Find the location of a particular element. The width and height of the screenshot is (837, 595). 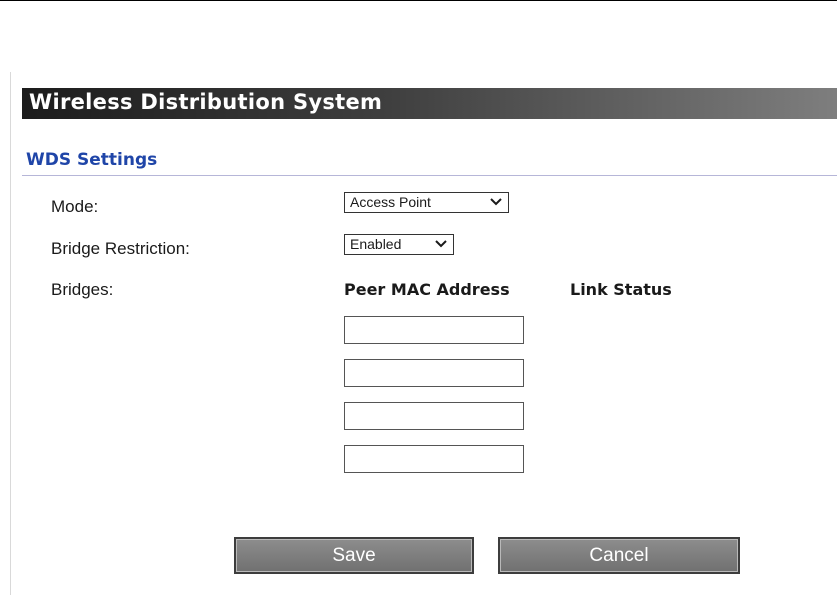

mode-select: Access Point is located at coordinates (426, 202).